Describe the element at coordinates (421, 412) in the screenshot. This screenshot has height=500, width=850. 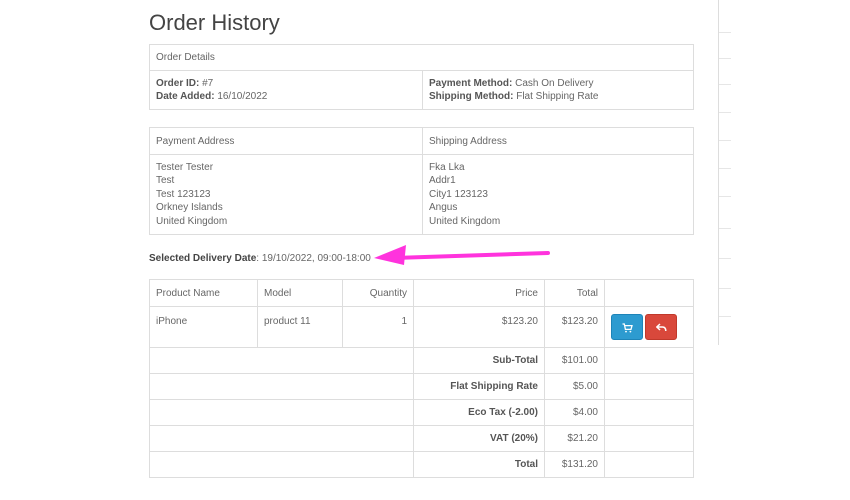
I see `totals-row: Eco Tax (-2.00) $4.00` at that location.